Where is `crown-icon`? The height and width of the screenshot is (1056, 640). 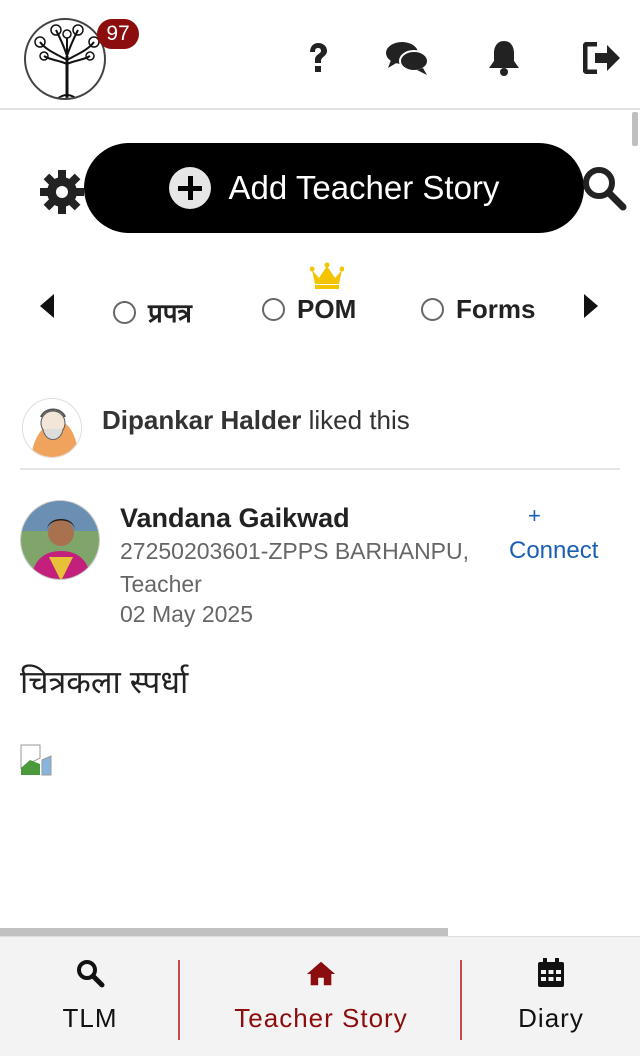
crown-icon is located at coordinates (327, 275).